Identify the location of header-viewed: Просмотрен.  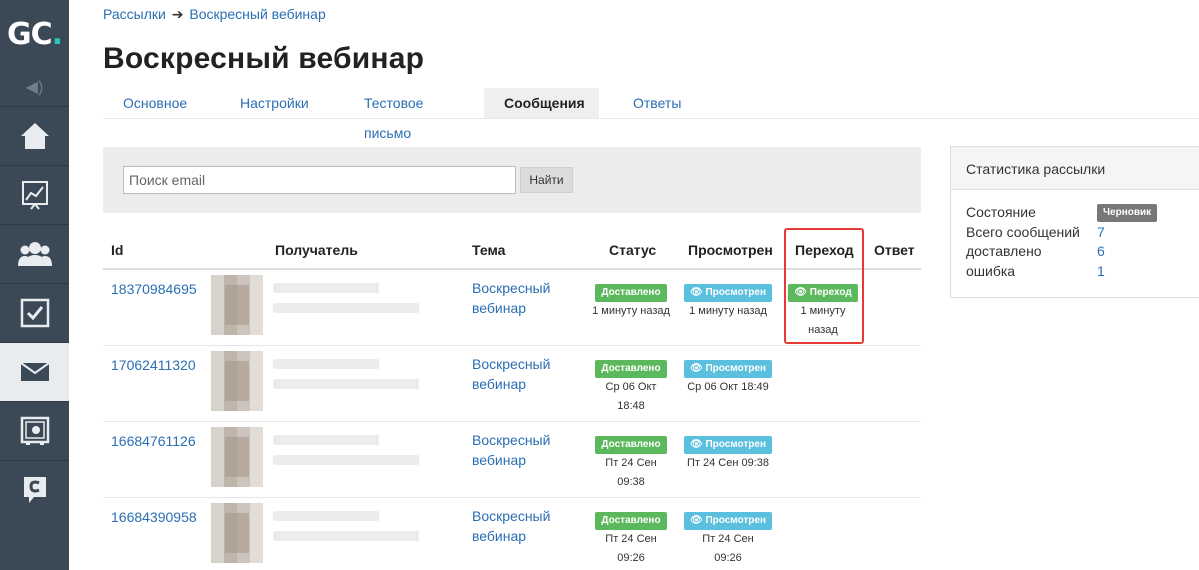
(730, 250).